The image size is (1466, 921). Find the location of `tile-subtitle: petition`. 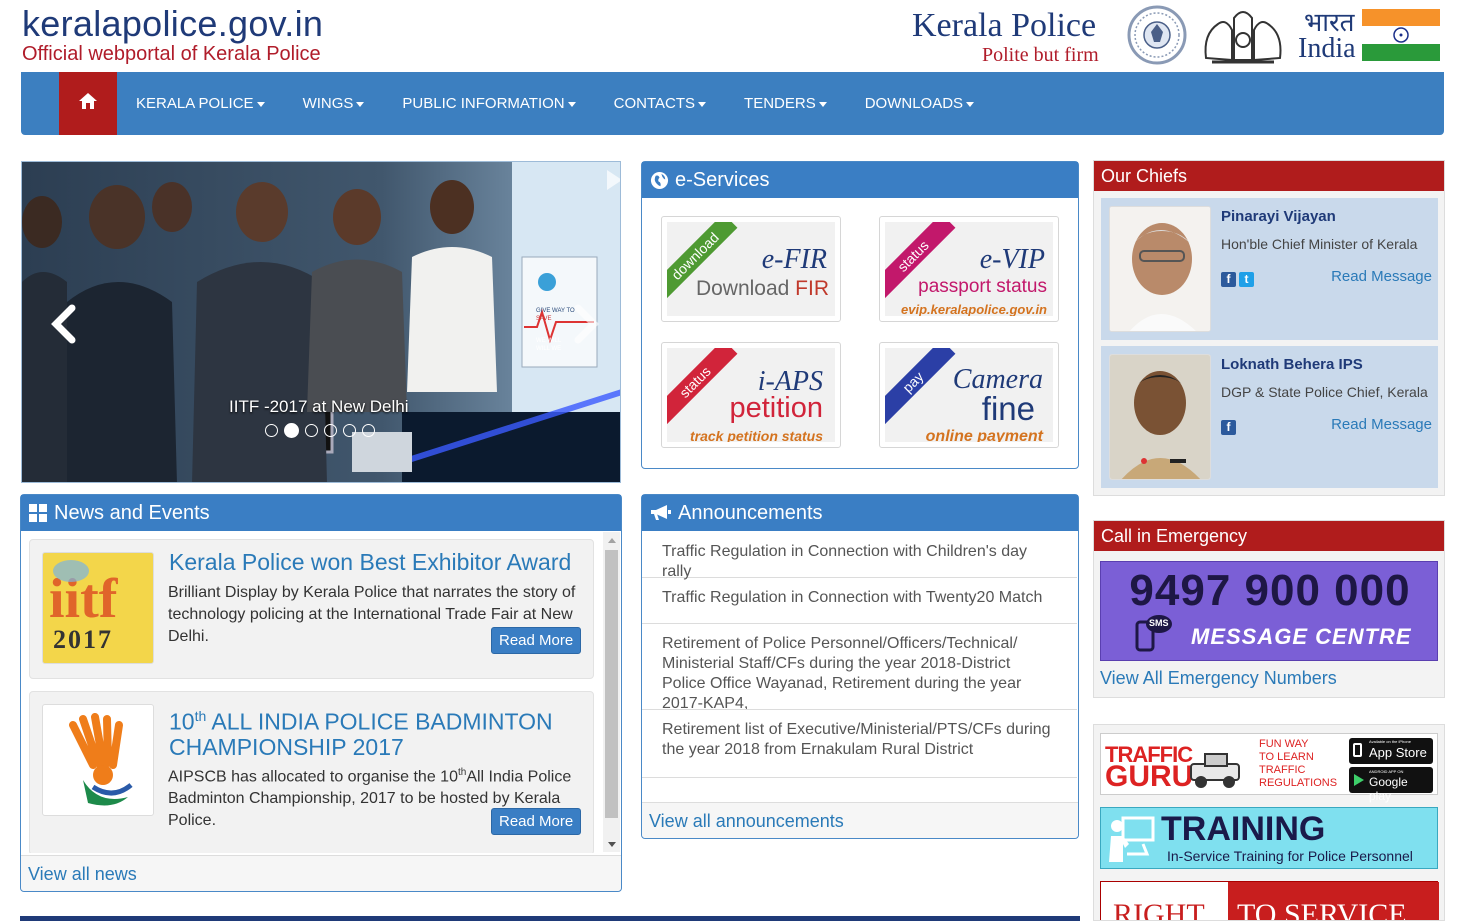

tile-subtitle: petition is located at coordinates (776, 408).